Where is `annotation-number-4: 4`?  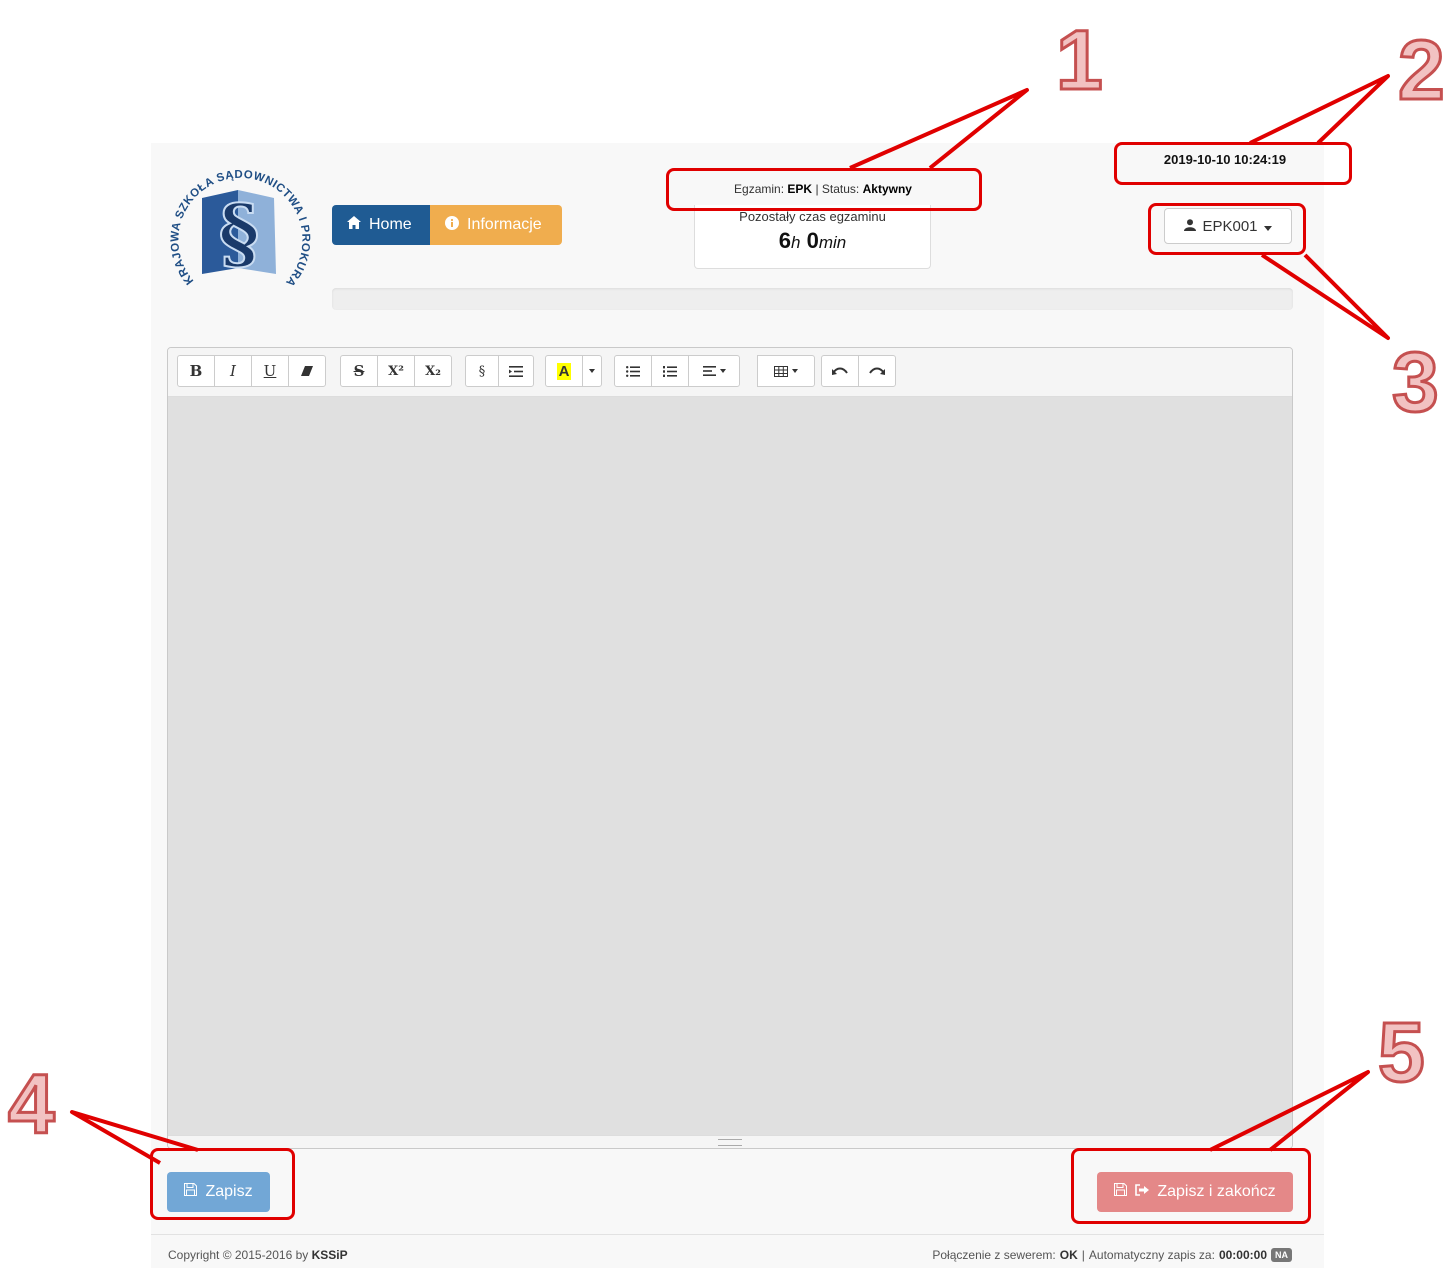
annotation-number-4: 4 is located at coordinates (32, 1104).